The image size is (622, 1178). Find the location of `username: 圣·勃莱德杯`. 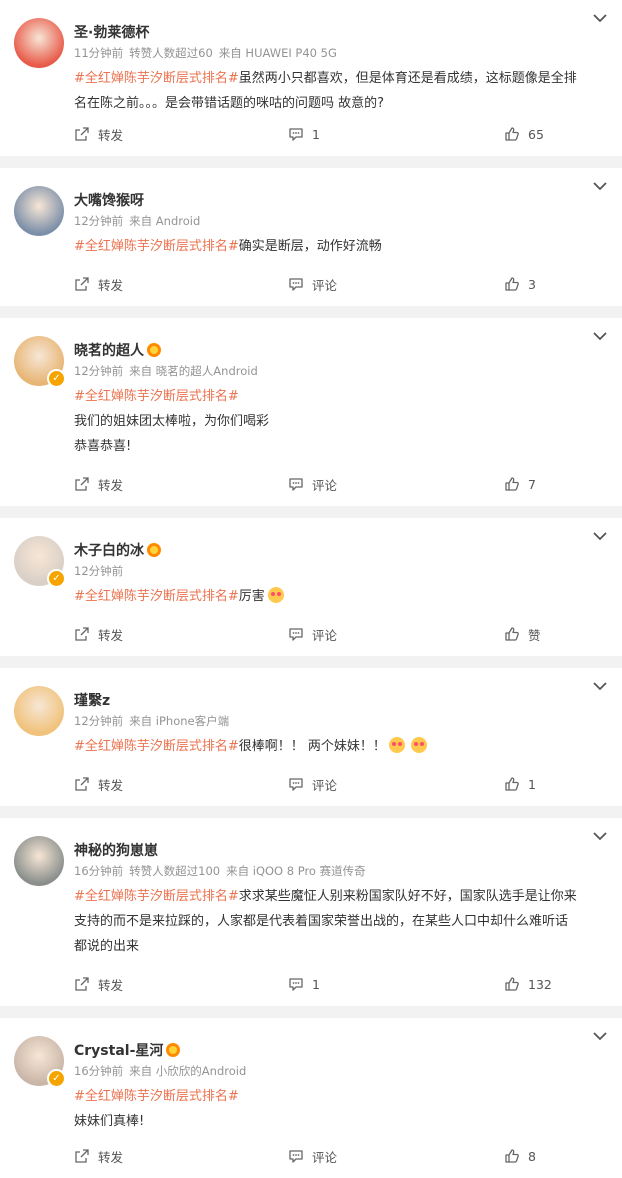

username: 圣·勃莱德杯 is located at coordinates (111, 32).